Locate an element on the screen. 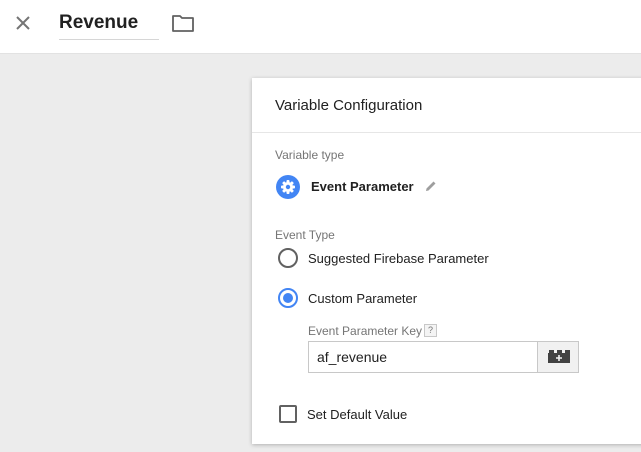 The width and height of the screenshot is (641, 452). event-parameter-key-input is located at coordinates (423, 357).